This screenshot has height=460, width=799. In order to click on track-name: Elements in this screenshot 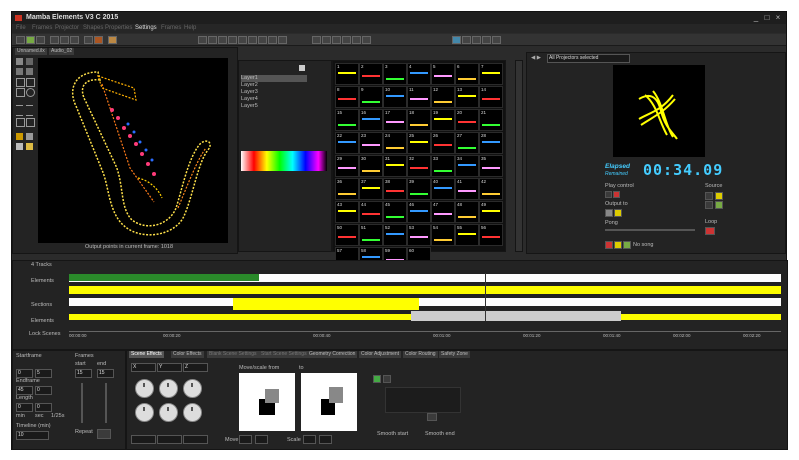, I will do `click(42, 281)`.